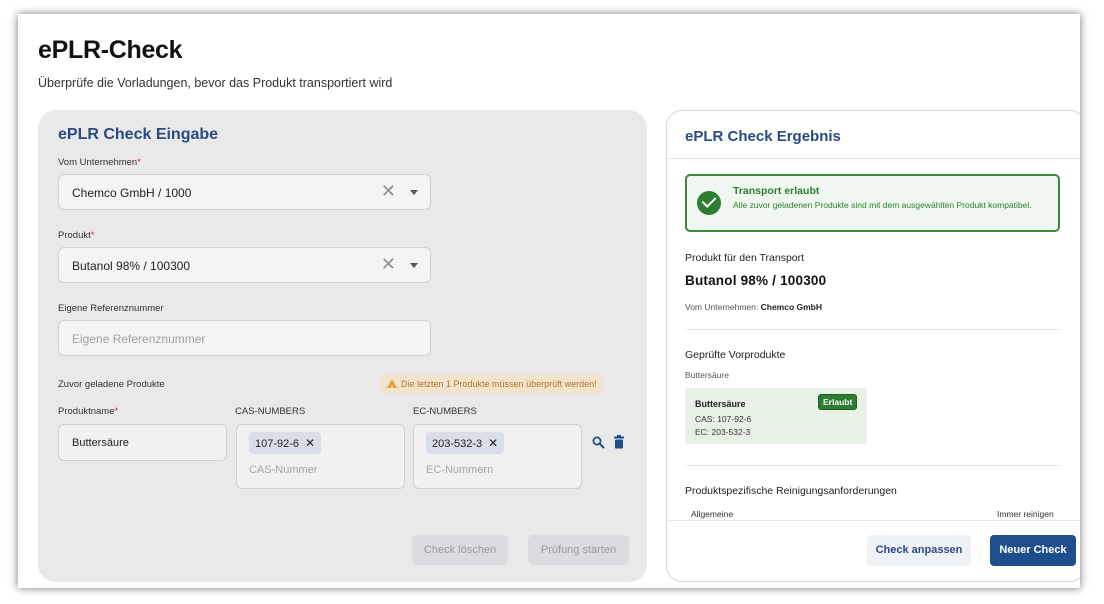  I want to click on product-value: Butanol 98% / 100300, so click(131, 266).